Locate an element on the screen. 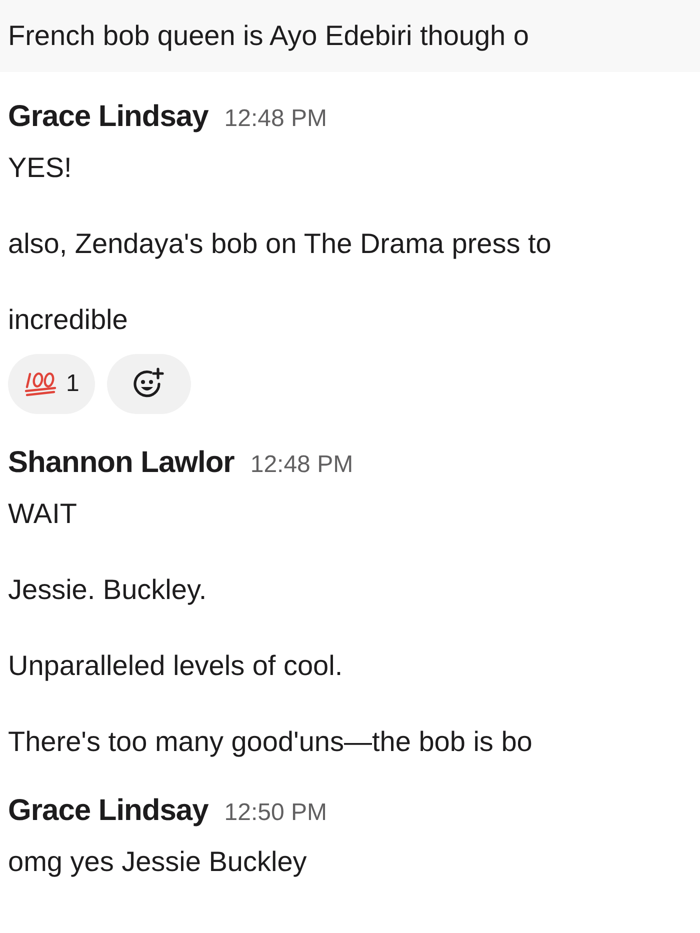 This screenshot has height=933, width=700. author-name: Shannon Lawlor is located at coordinates (121, 462).